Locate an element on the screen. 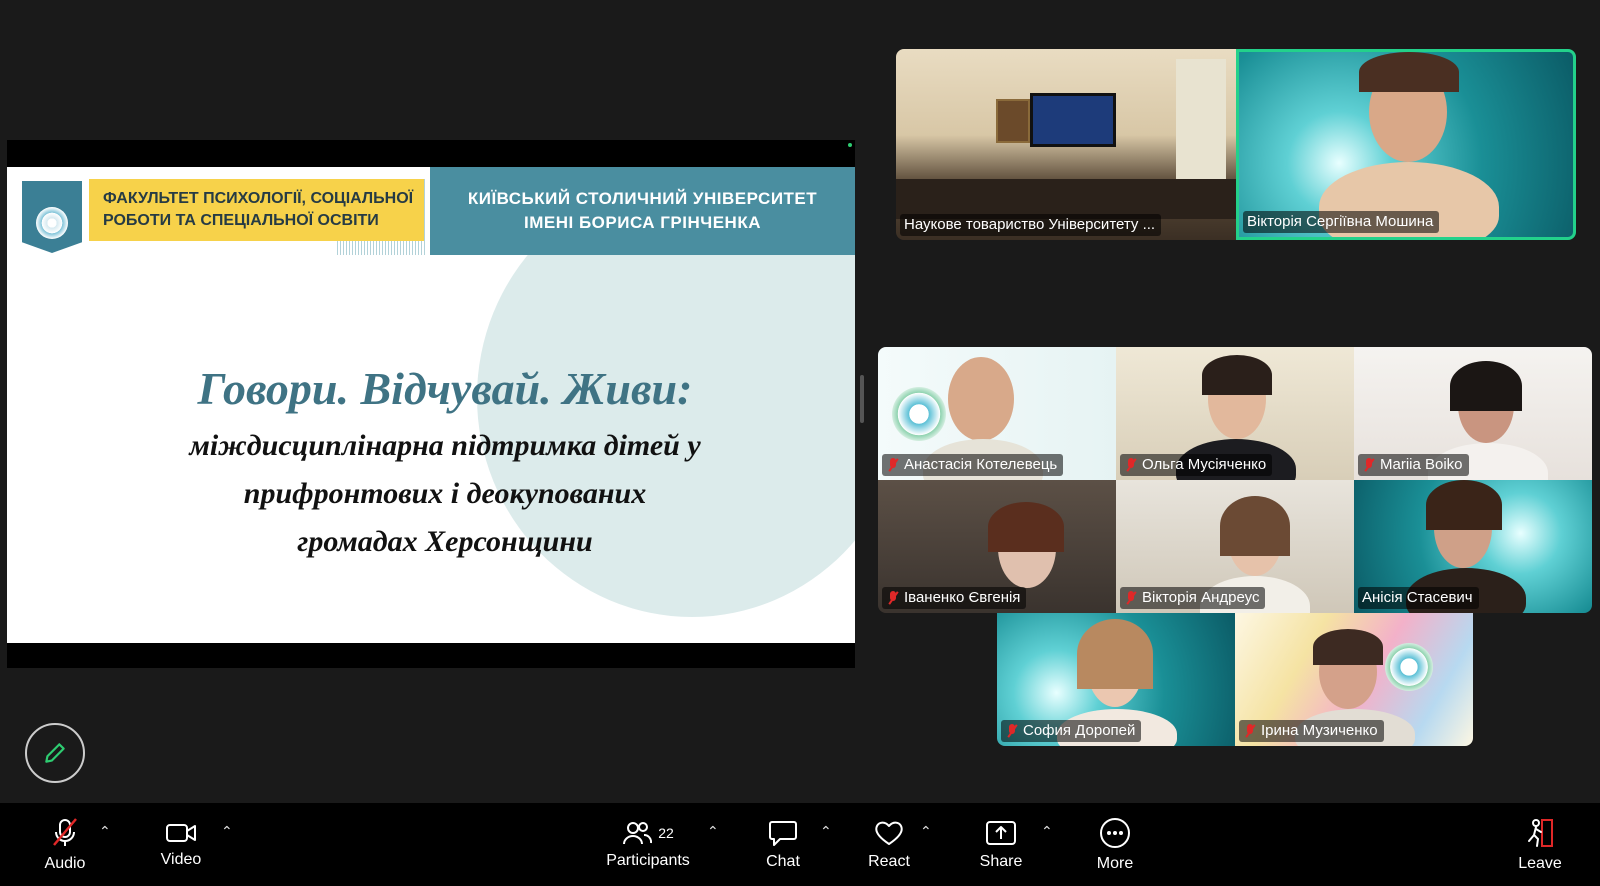  video-tile-participant: Анастасія Котелевець is located at coordinates (997, 413).